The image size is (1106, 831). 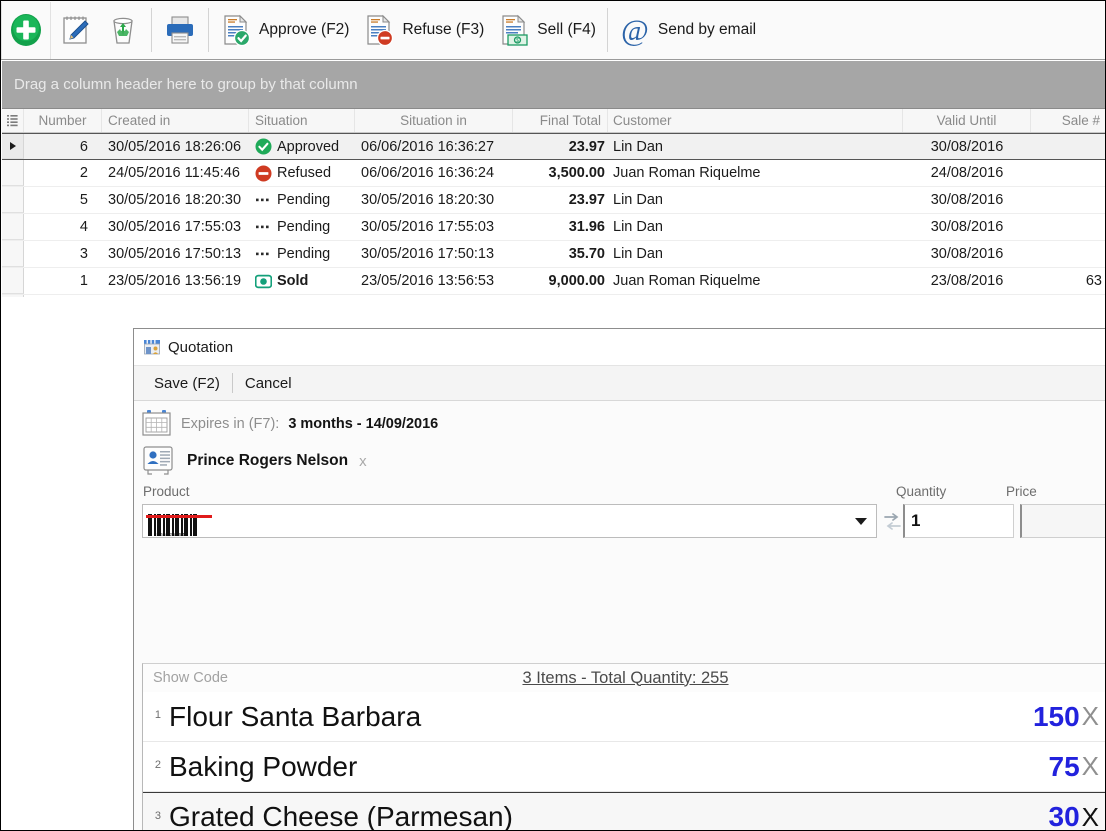 What do you see at coordinates (1062, 521) in the screenshot?
I see `price-input` at bounding box center [1062, 521].